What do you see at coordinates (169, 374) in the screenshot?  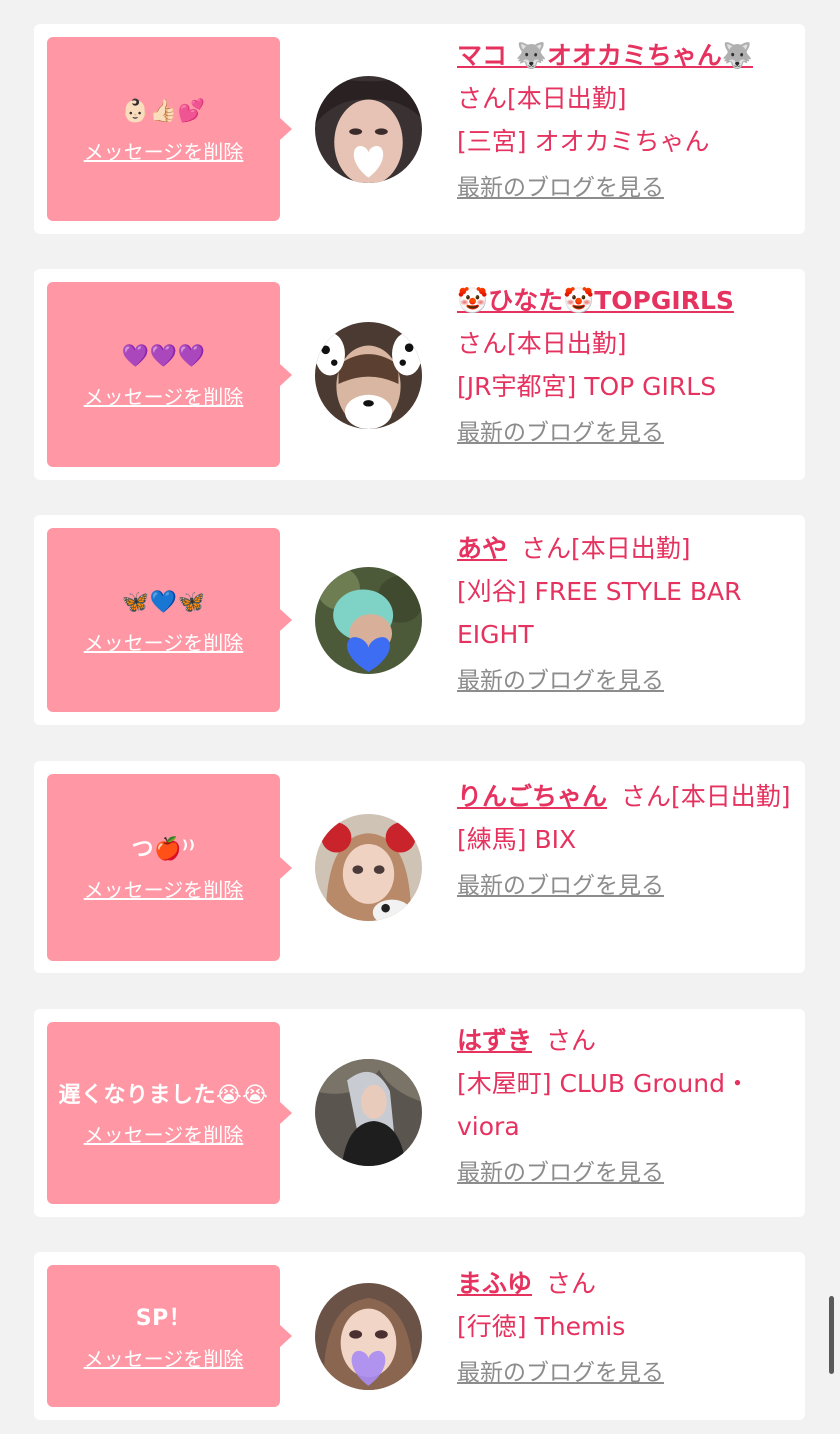 I see `message-bubble: 💜💜💜 メッセージを削除` at bounding box center [169, 374].